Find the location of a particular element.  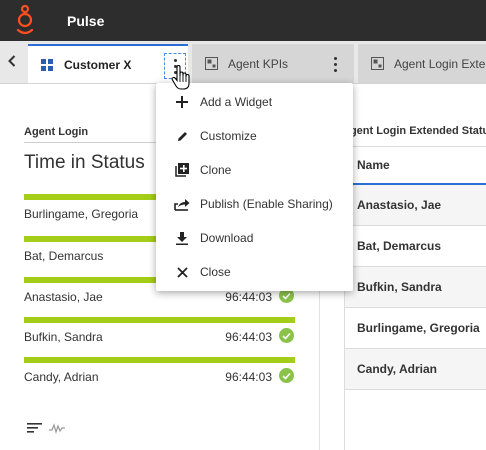

tab-customer-x: Customer X is located at coordinates (108, 63).